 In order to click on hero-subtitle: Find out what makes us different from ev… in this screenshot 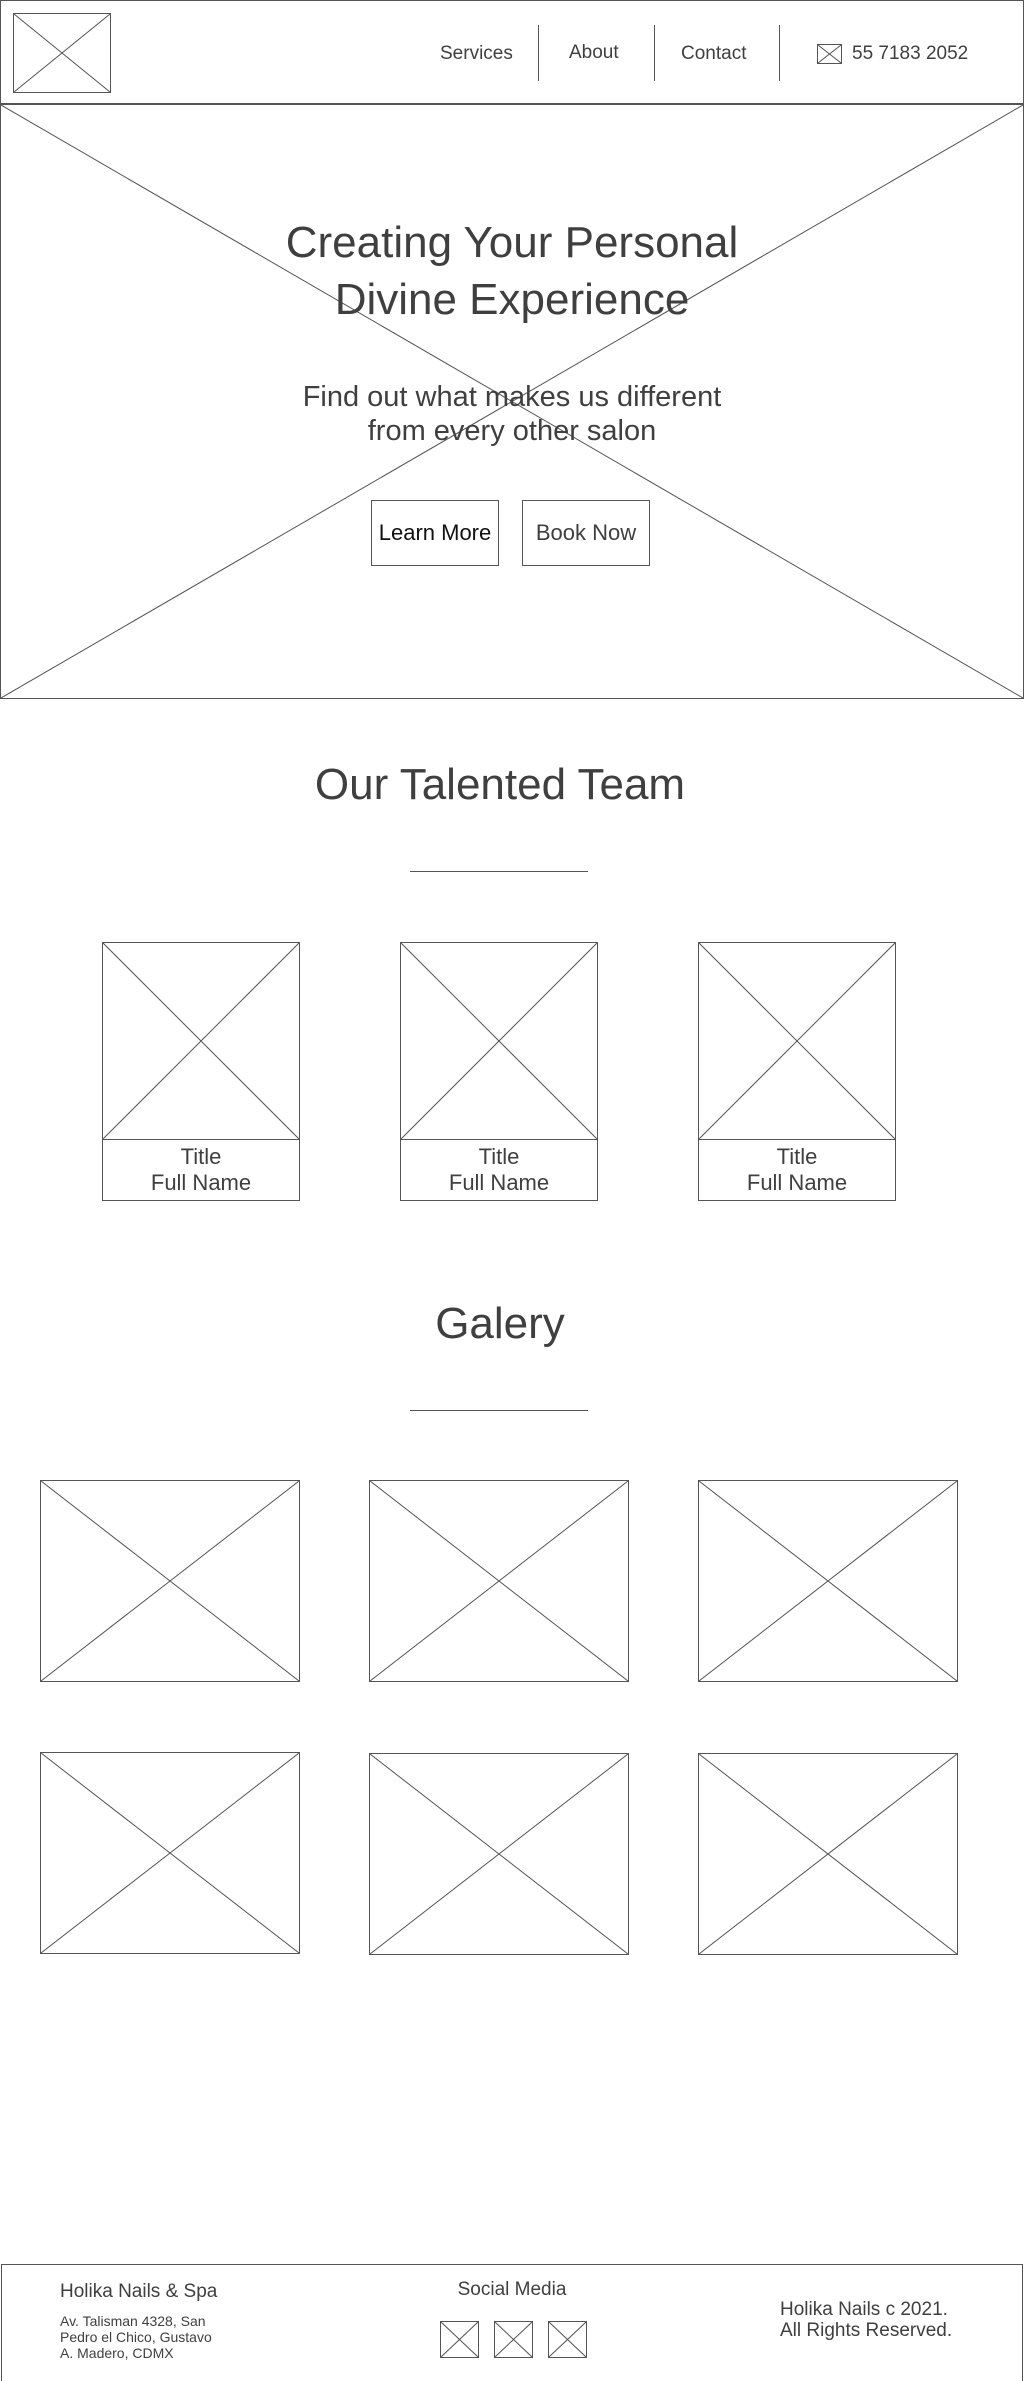, I will do `click(512, 414)`.